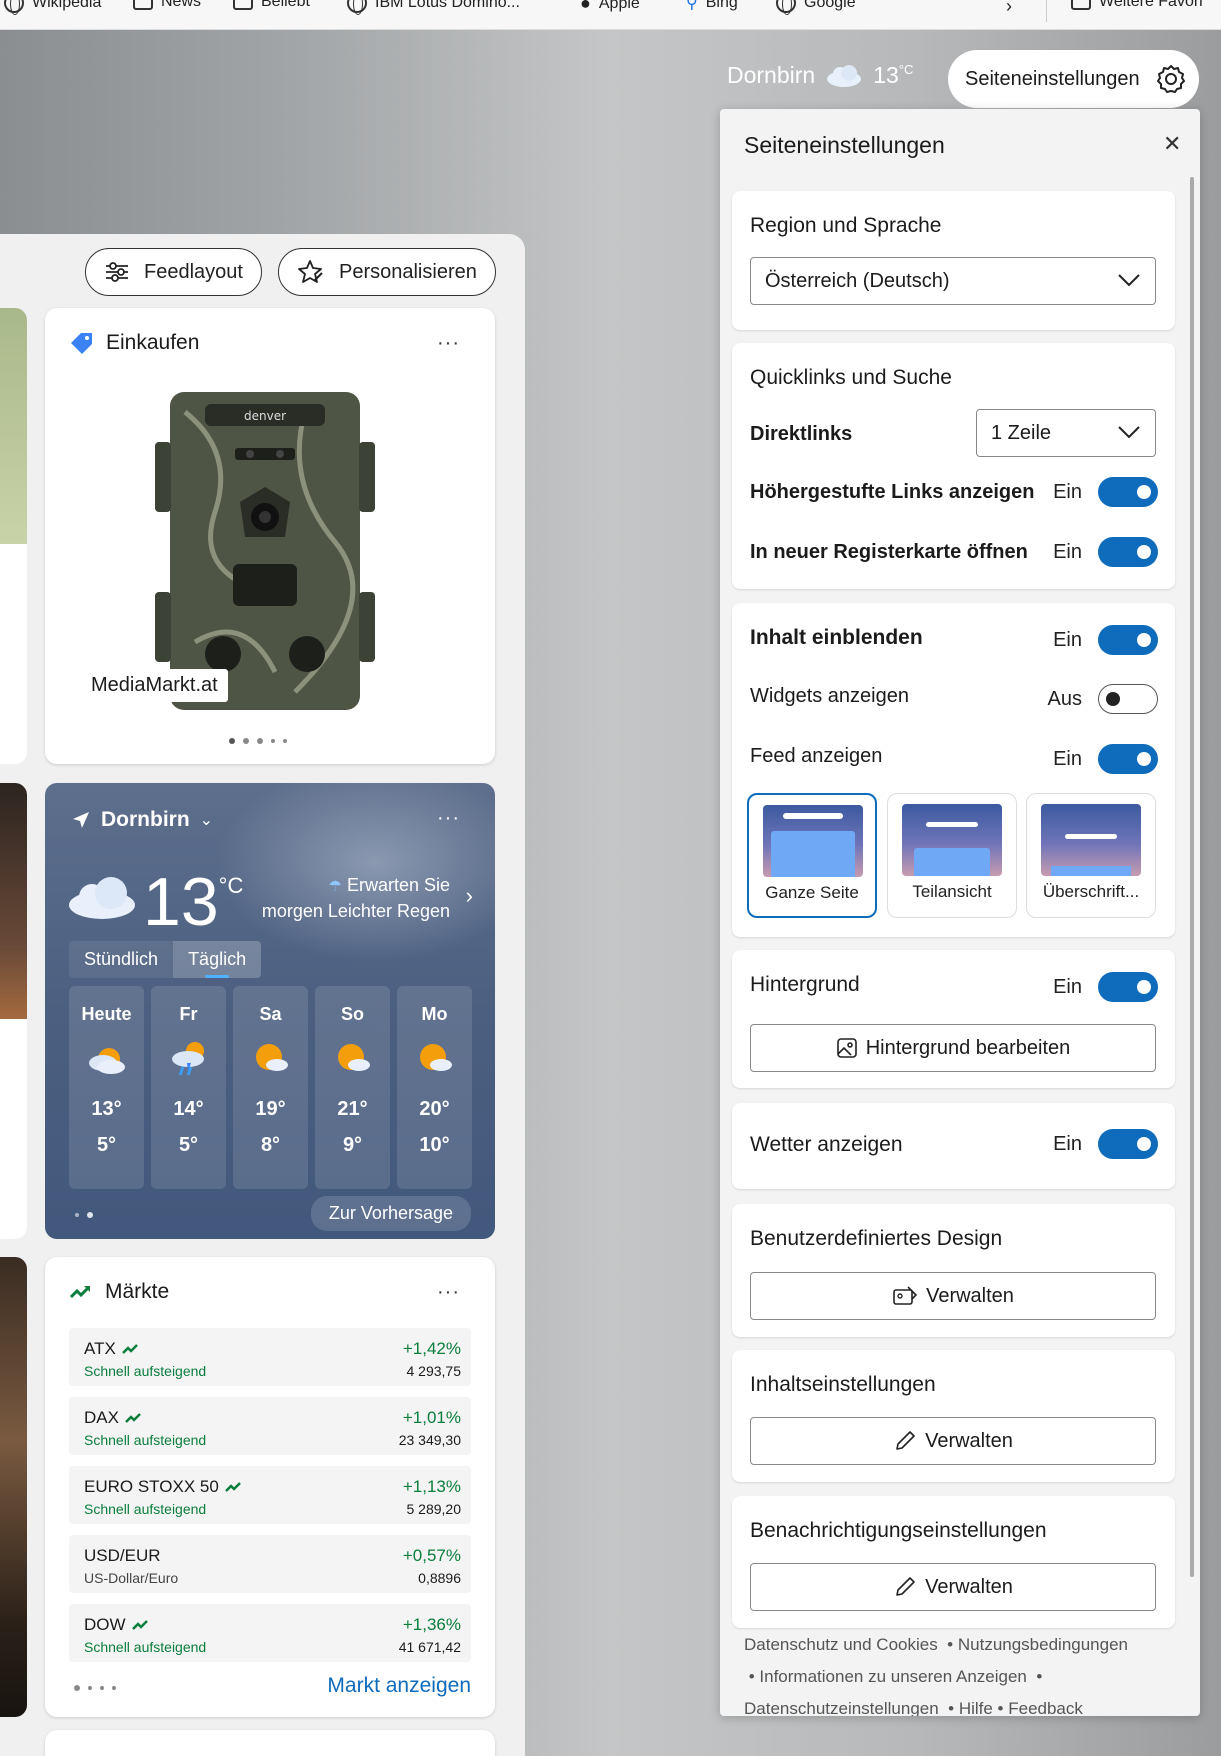 This screenshot has width=1221, height=1756. What do you see at coordinates (357, 7) in the screenshot?
I see `globe-icon` at bounding box center [357, 7].